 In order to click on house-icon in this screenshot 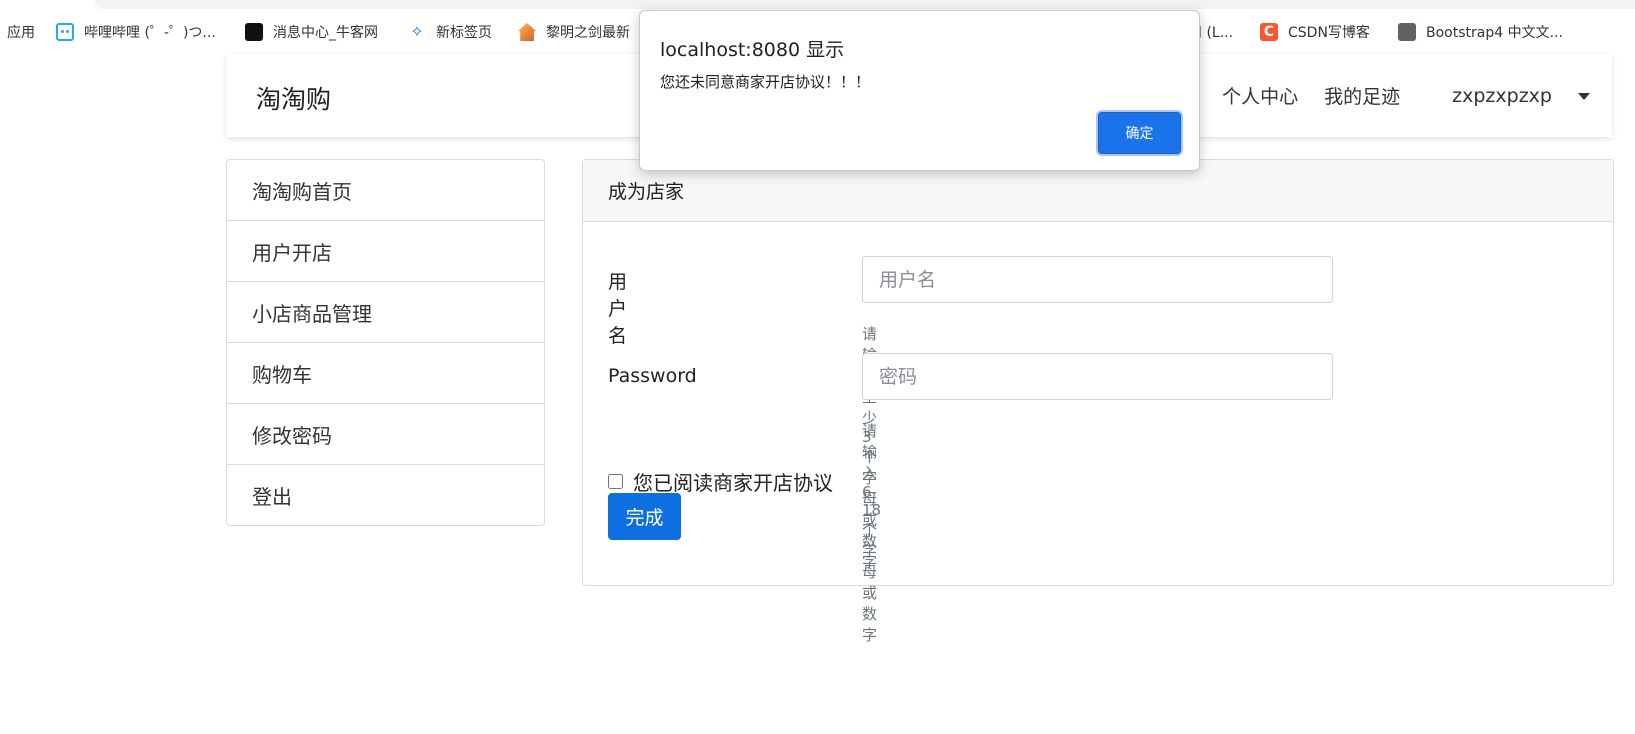, I will do `click(527, 32)`.